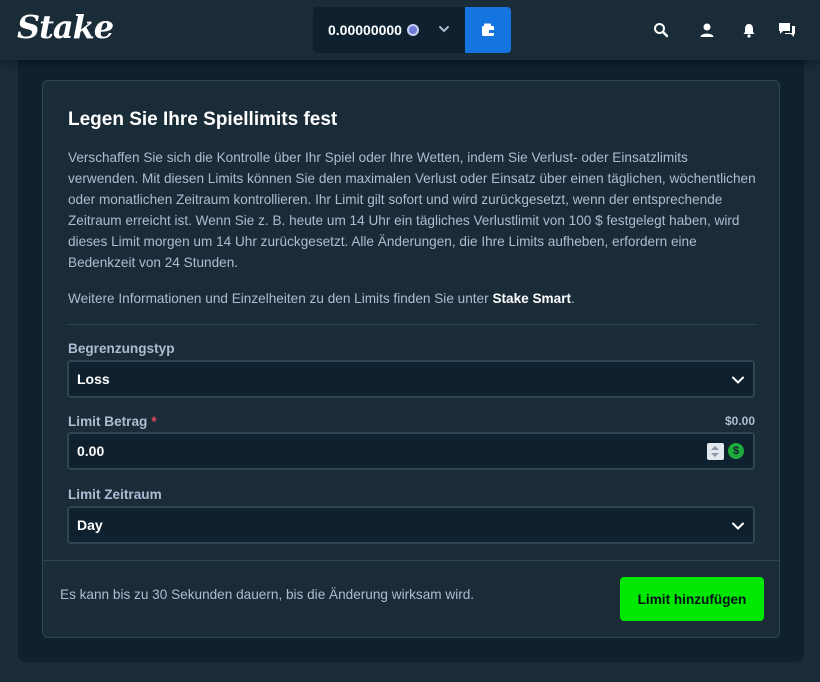  I want to click on more-info-suffix: ., so click(573, 298).